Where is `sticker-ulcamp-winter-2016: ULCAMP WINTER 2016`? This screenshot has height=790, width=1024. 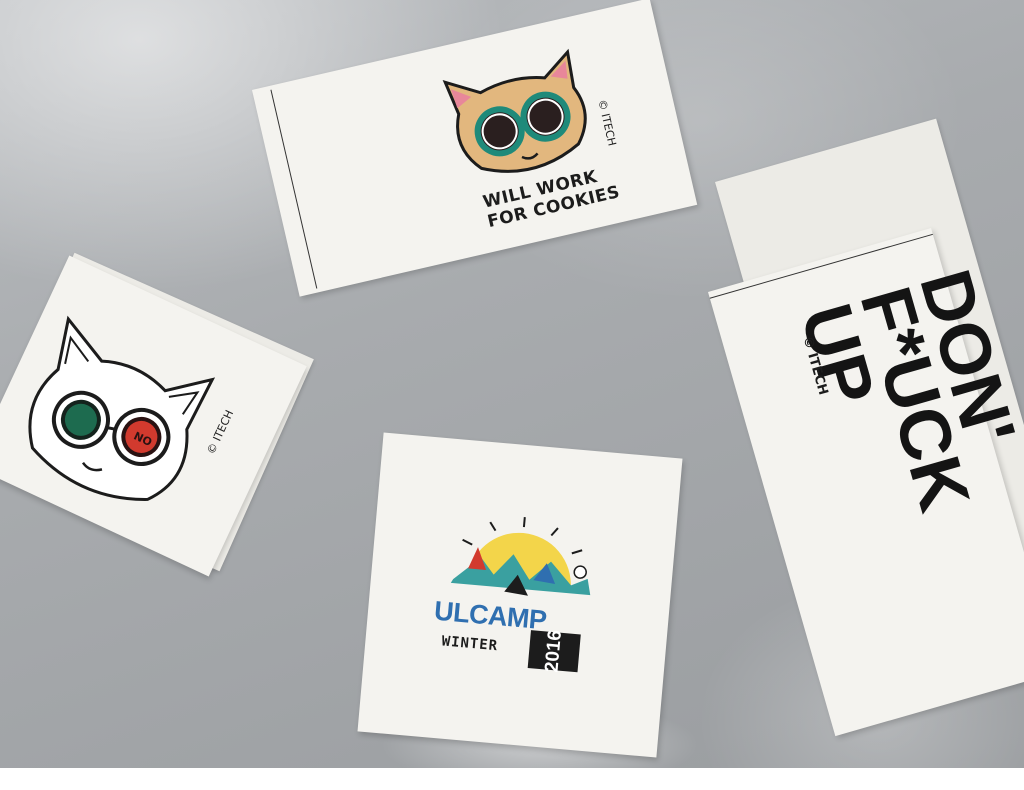
sticker-ulcamp-winter-2016: ULCAMP WINTER 2016 is located at coordinates (520, 595).